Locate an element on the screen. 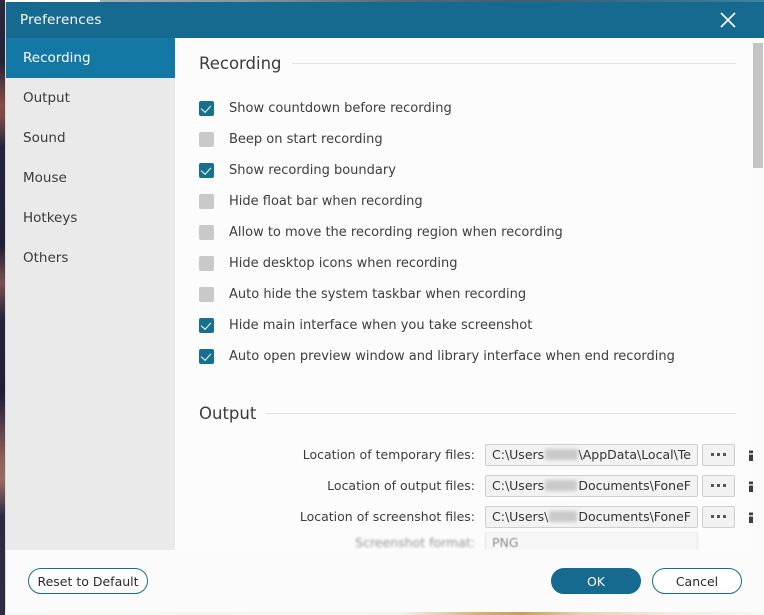 This screenshot has height=615, width=764. scrollbar-thumb is located at coordinates (758, 105).